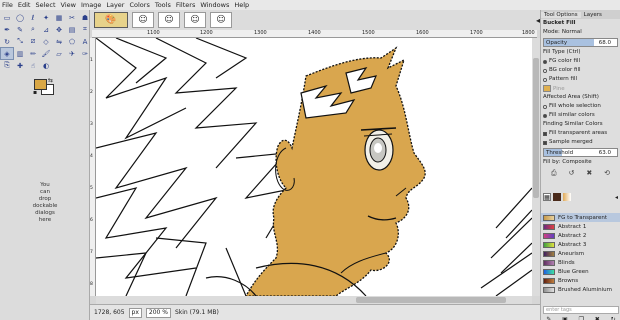  I want to click on gradient-toolbar: ✎ ▣ ❐ ✖ ↻, so click(580, 318).